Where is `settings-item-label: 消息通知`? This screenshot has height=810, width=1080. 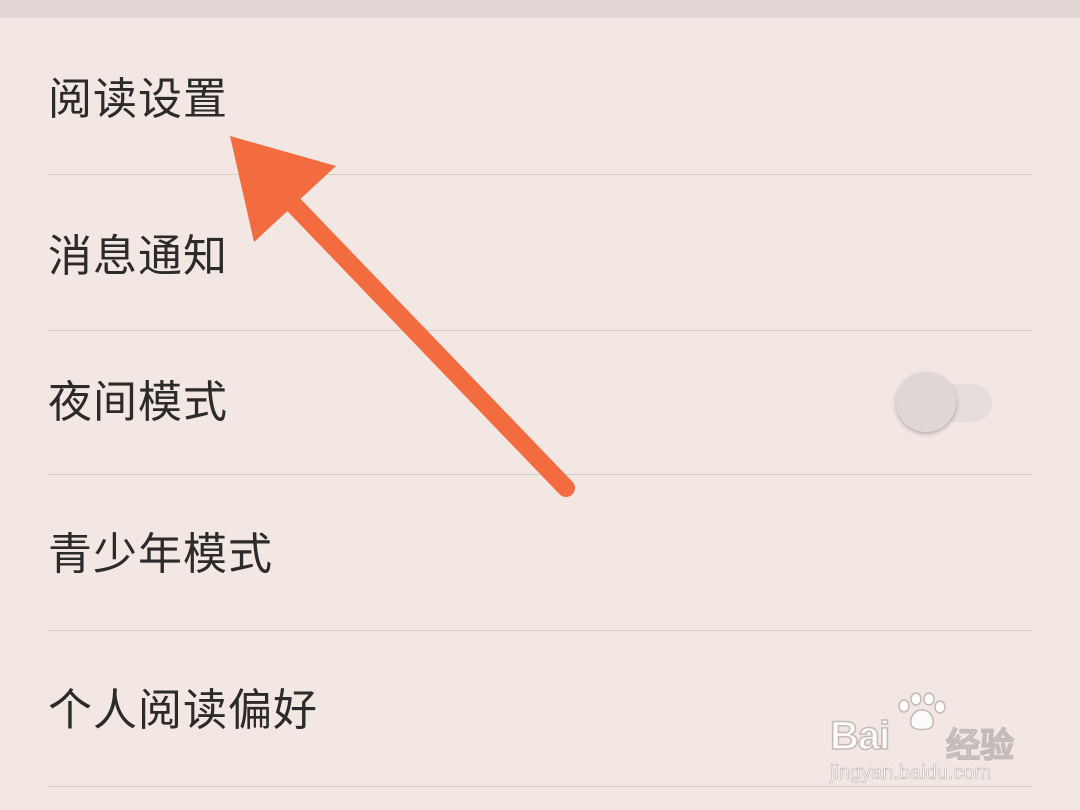
settings-item-label: 消息通知 is located at coordinates (138, 256).